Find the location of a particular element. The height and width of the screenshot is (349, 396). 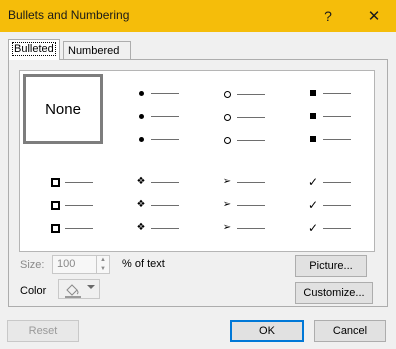

spin-up-icon: ▲ is located at coordinates (103, 260).